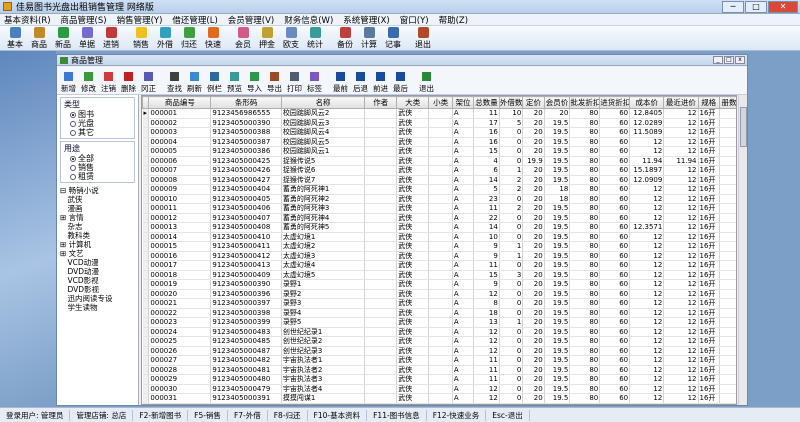 This screenshot has height=422, width=800. I want to click on toolbar-members-button: 会员, so click(243, 38).